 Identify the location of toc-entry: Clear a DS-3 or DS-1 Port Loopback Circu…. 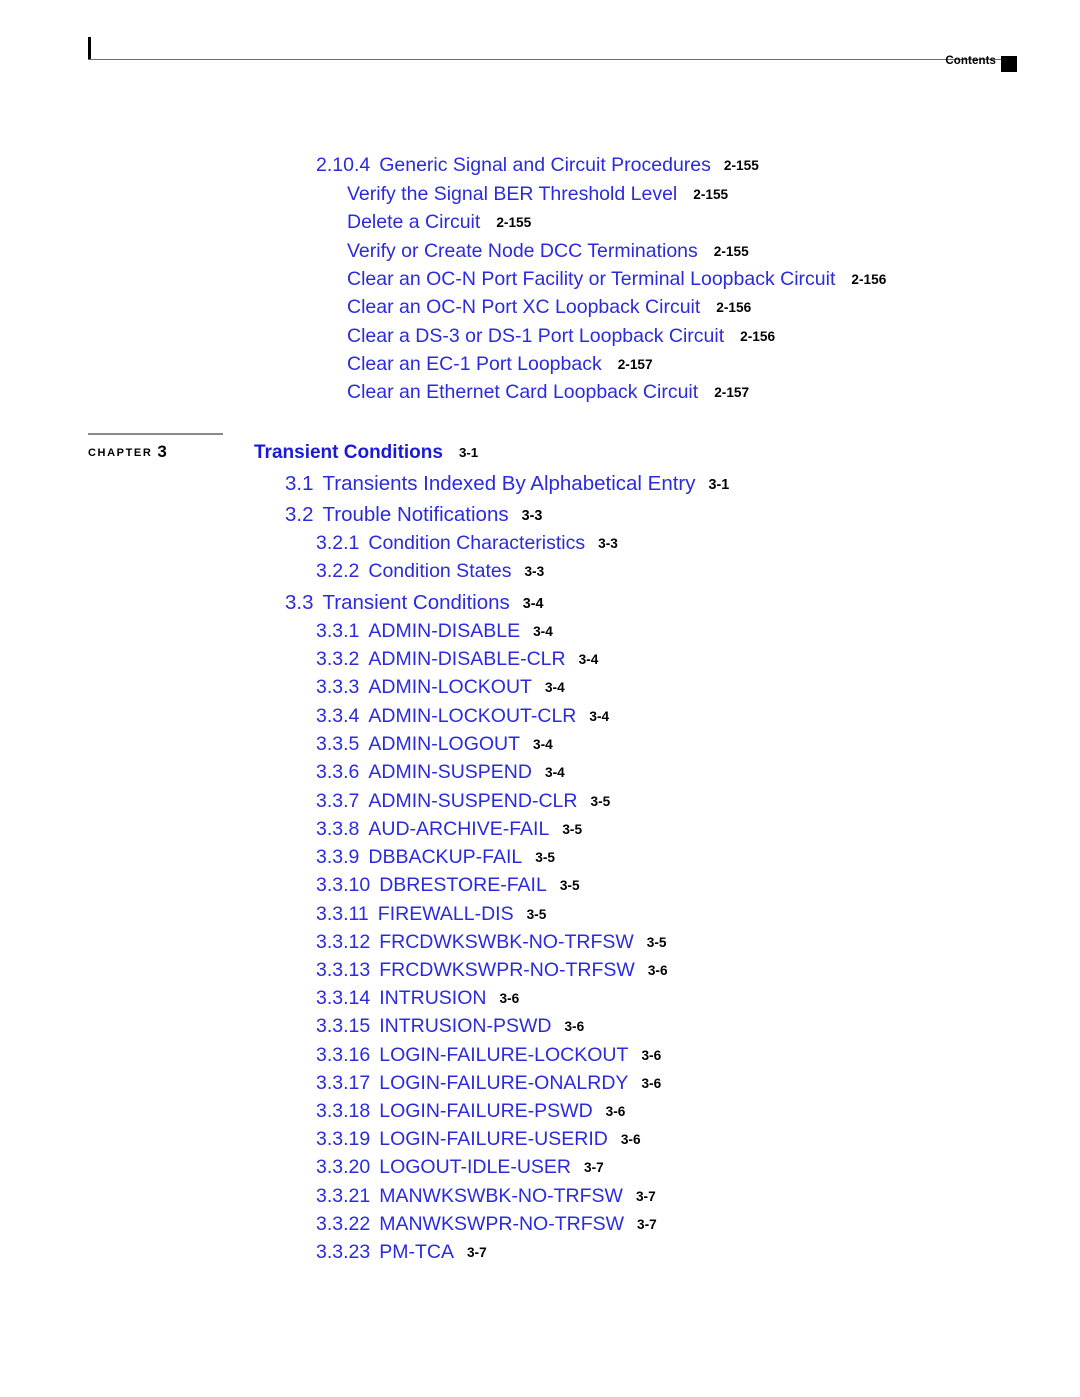
(561, 336).